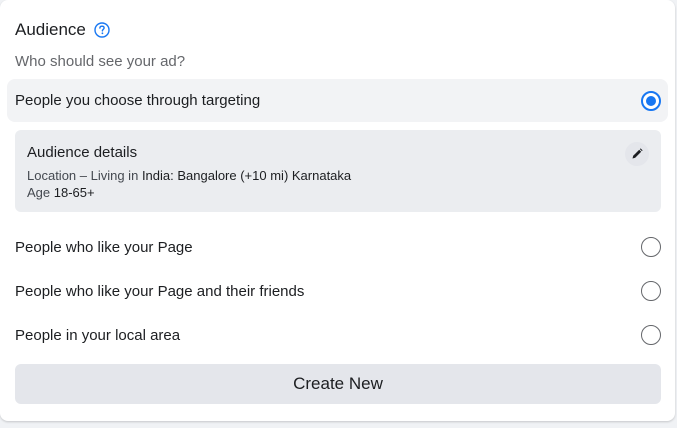 This screenshot has width=677, height=428. Describe the element at coordinates (98, 335) in the screenshot. I see `option-local-area-label: People in your local area` at that location.